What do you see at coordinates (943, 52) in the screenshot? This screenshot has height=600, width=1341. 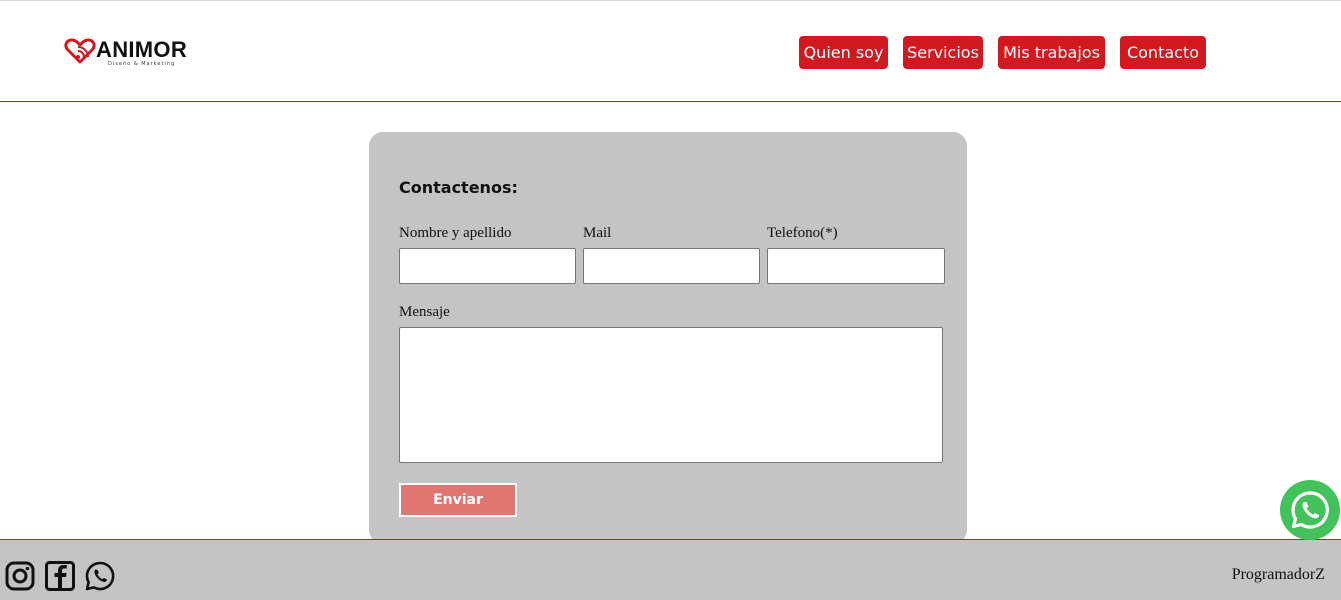 I see `nav-servicios: Servicios` at bounding box center [943, 52].